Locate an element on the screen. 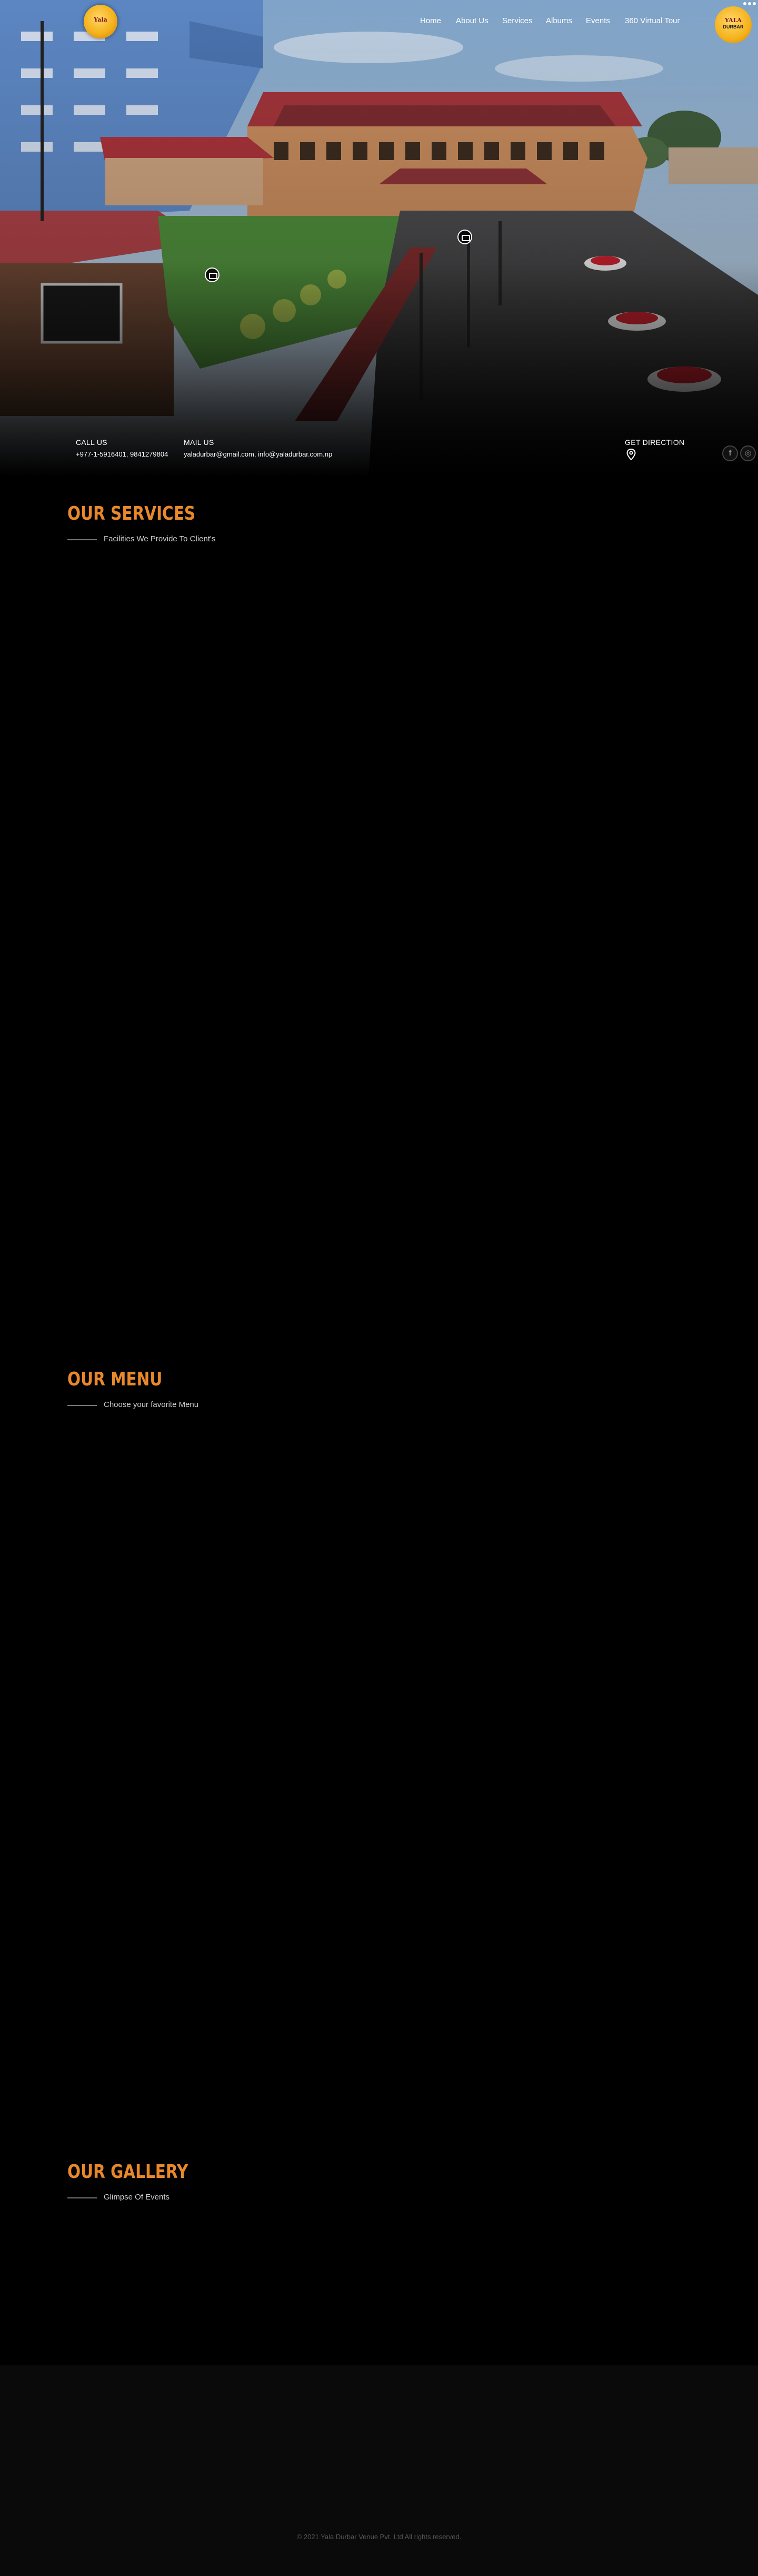  secondary-logo-line2: DURBAR is located at coordinates (733, 26).